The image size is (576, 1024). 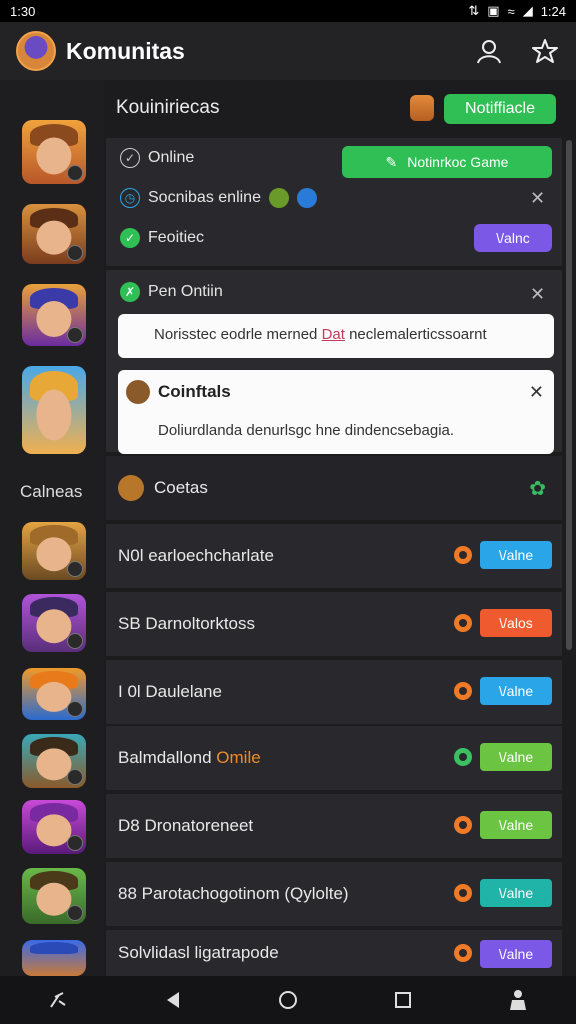 What do you see at coordinates (168, 107) in the screenshot?
I see `section-title: Kouiniriecas` at bounding box center [168, 107].